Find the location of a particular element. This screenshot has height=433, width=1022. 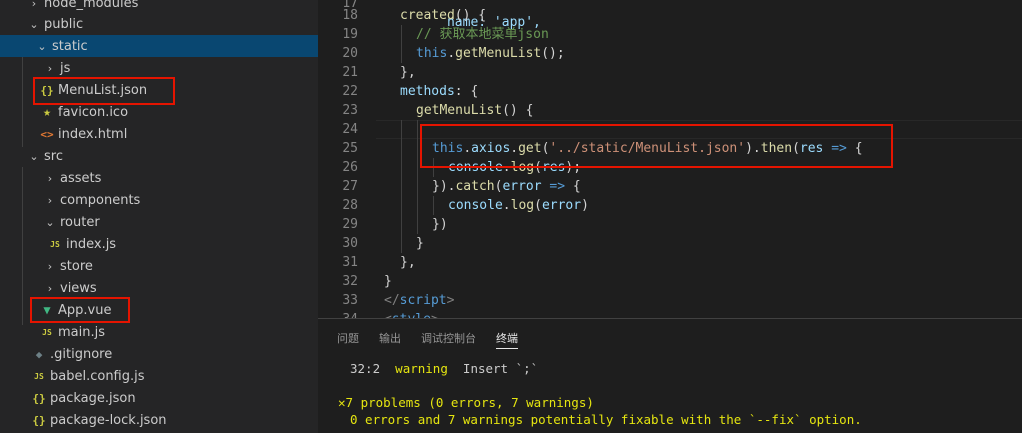

line-number: 28 is located at coordinates (350, 205).